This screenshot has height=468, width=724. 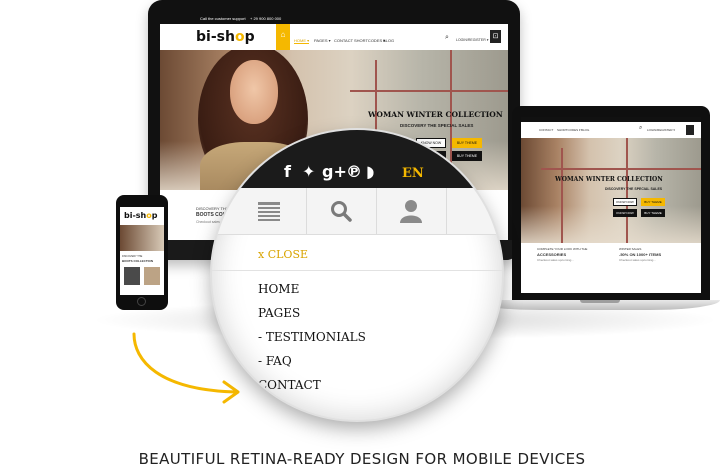 I want to click on nav-blog: BLOG, so click(x=388, y=40).